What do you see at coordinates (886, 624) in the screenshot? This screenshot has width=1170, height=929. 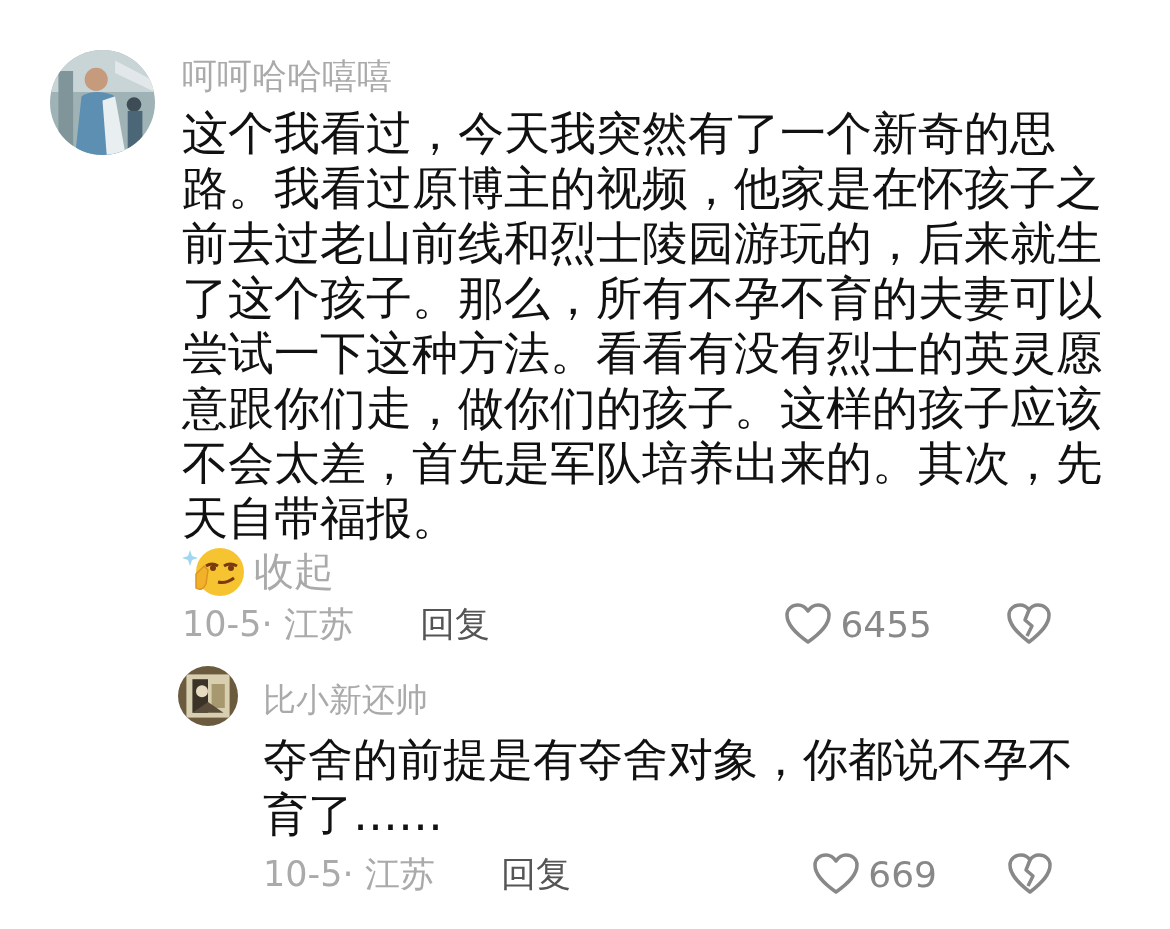 I see `like-count: 6455` at bounding box center [886, 624].